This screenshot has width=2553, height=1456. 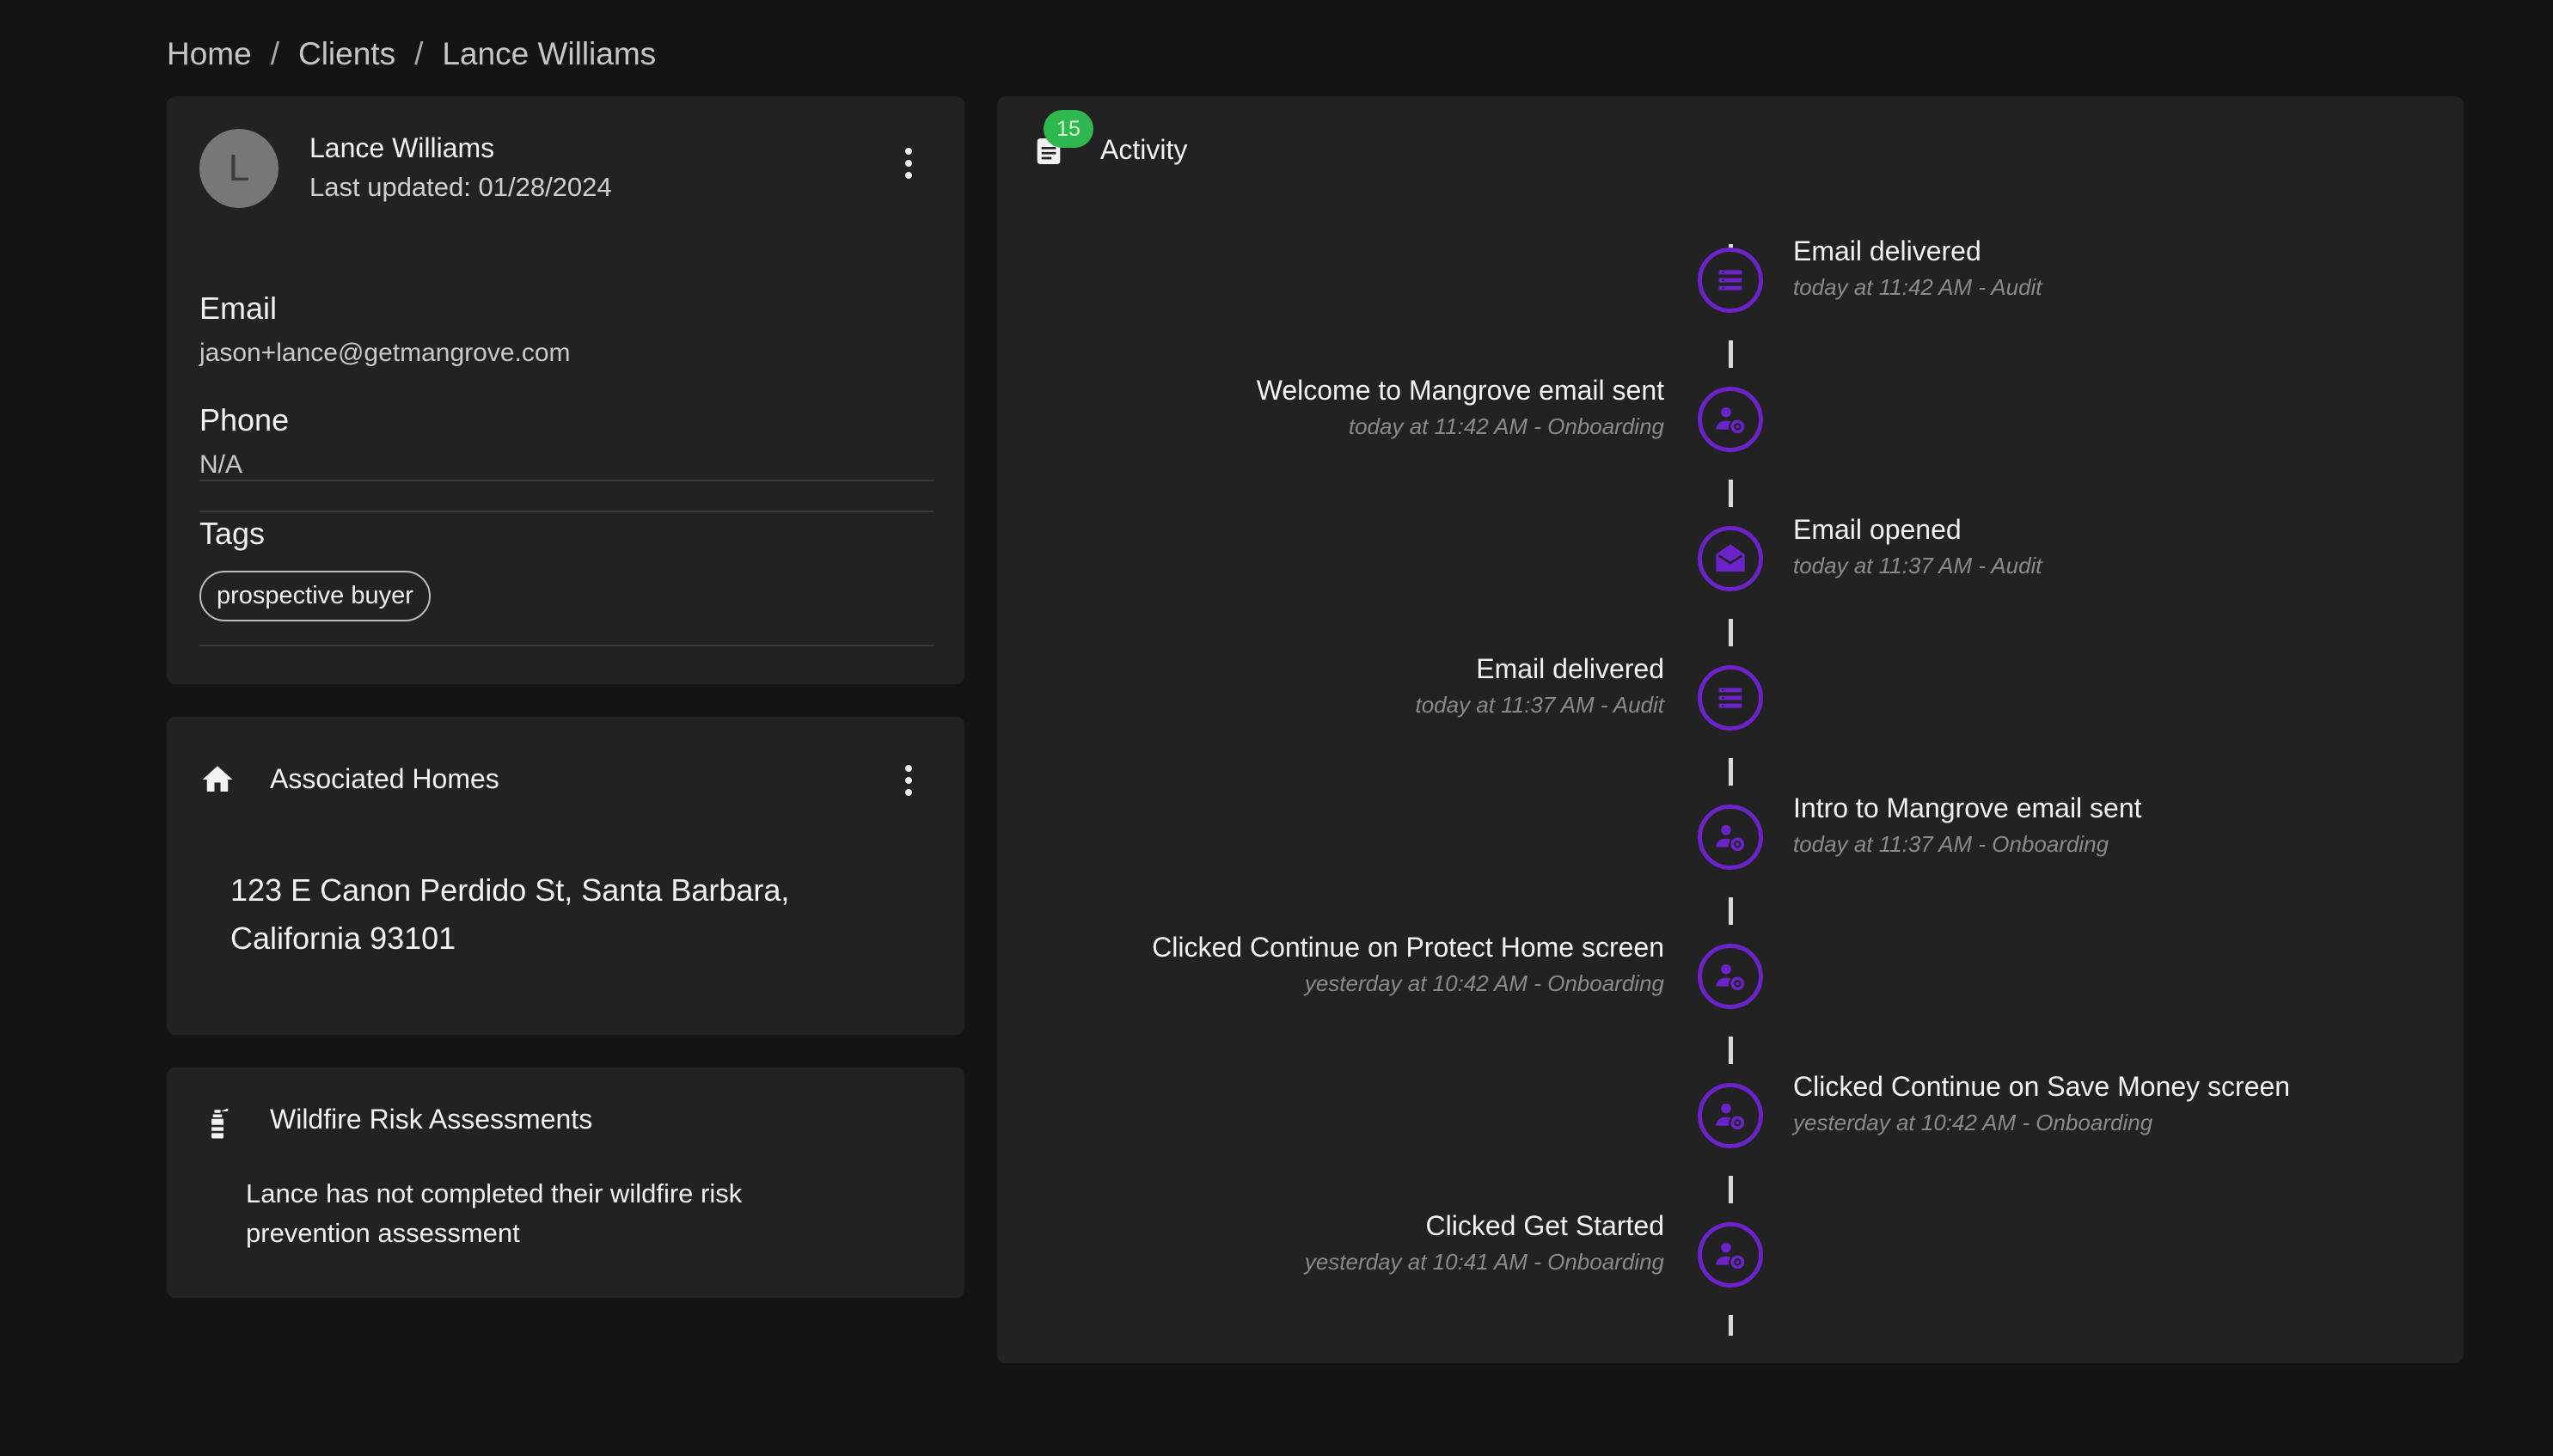 I want to click on breadcrumb-current: Lance Williams, so click(x=549, y=54).